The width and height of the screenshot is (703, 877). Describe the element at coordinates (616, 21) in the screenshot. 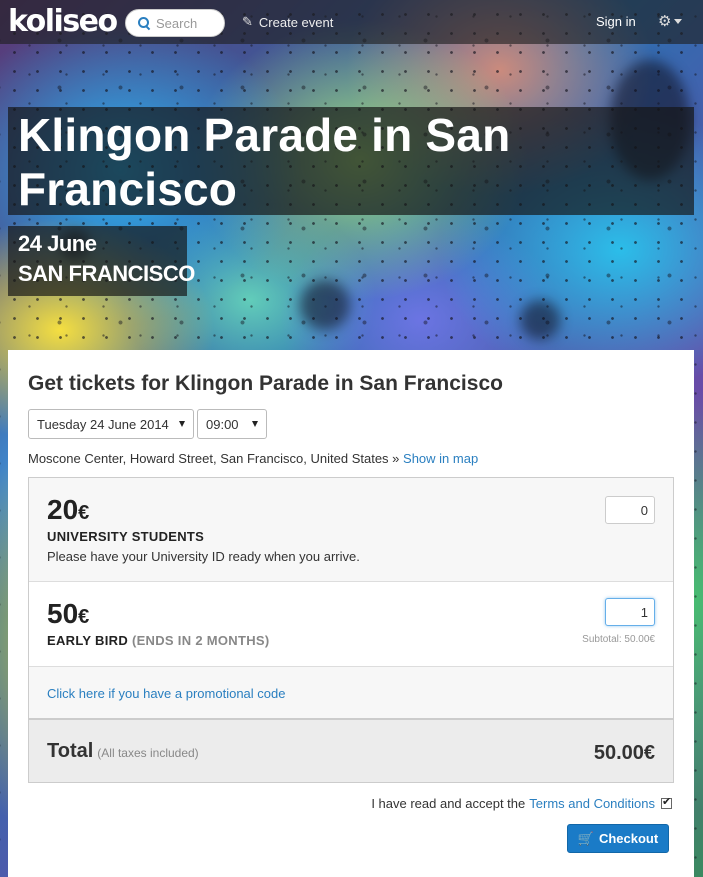

I see `sign-in-link: Sign in` at that location.